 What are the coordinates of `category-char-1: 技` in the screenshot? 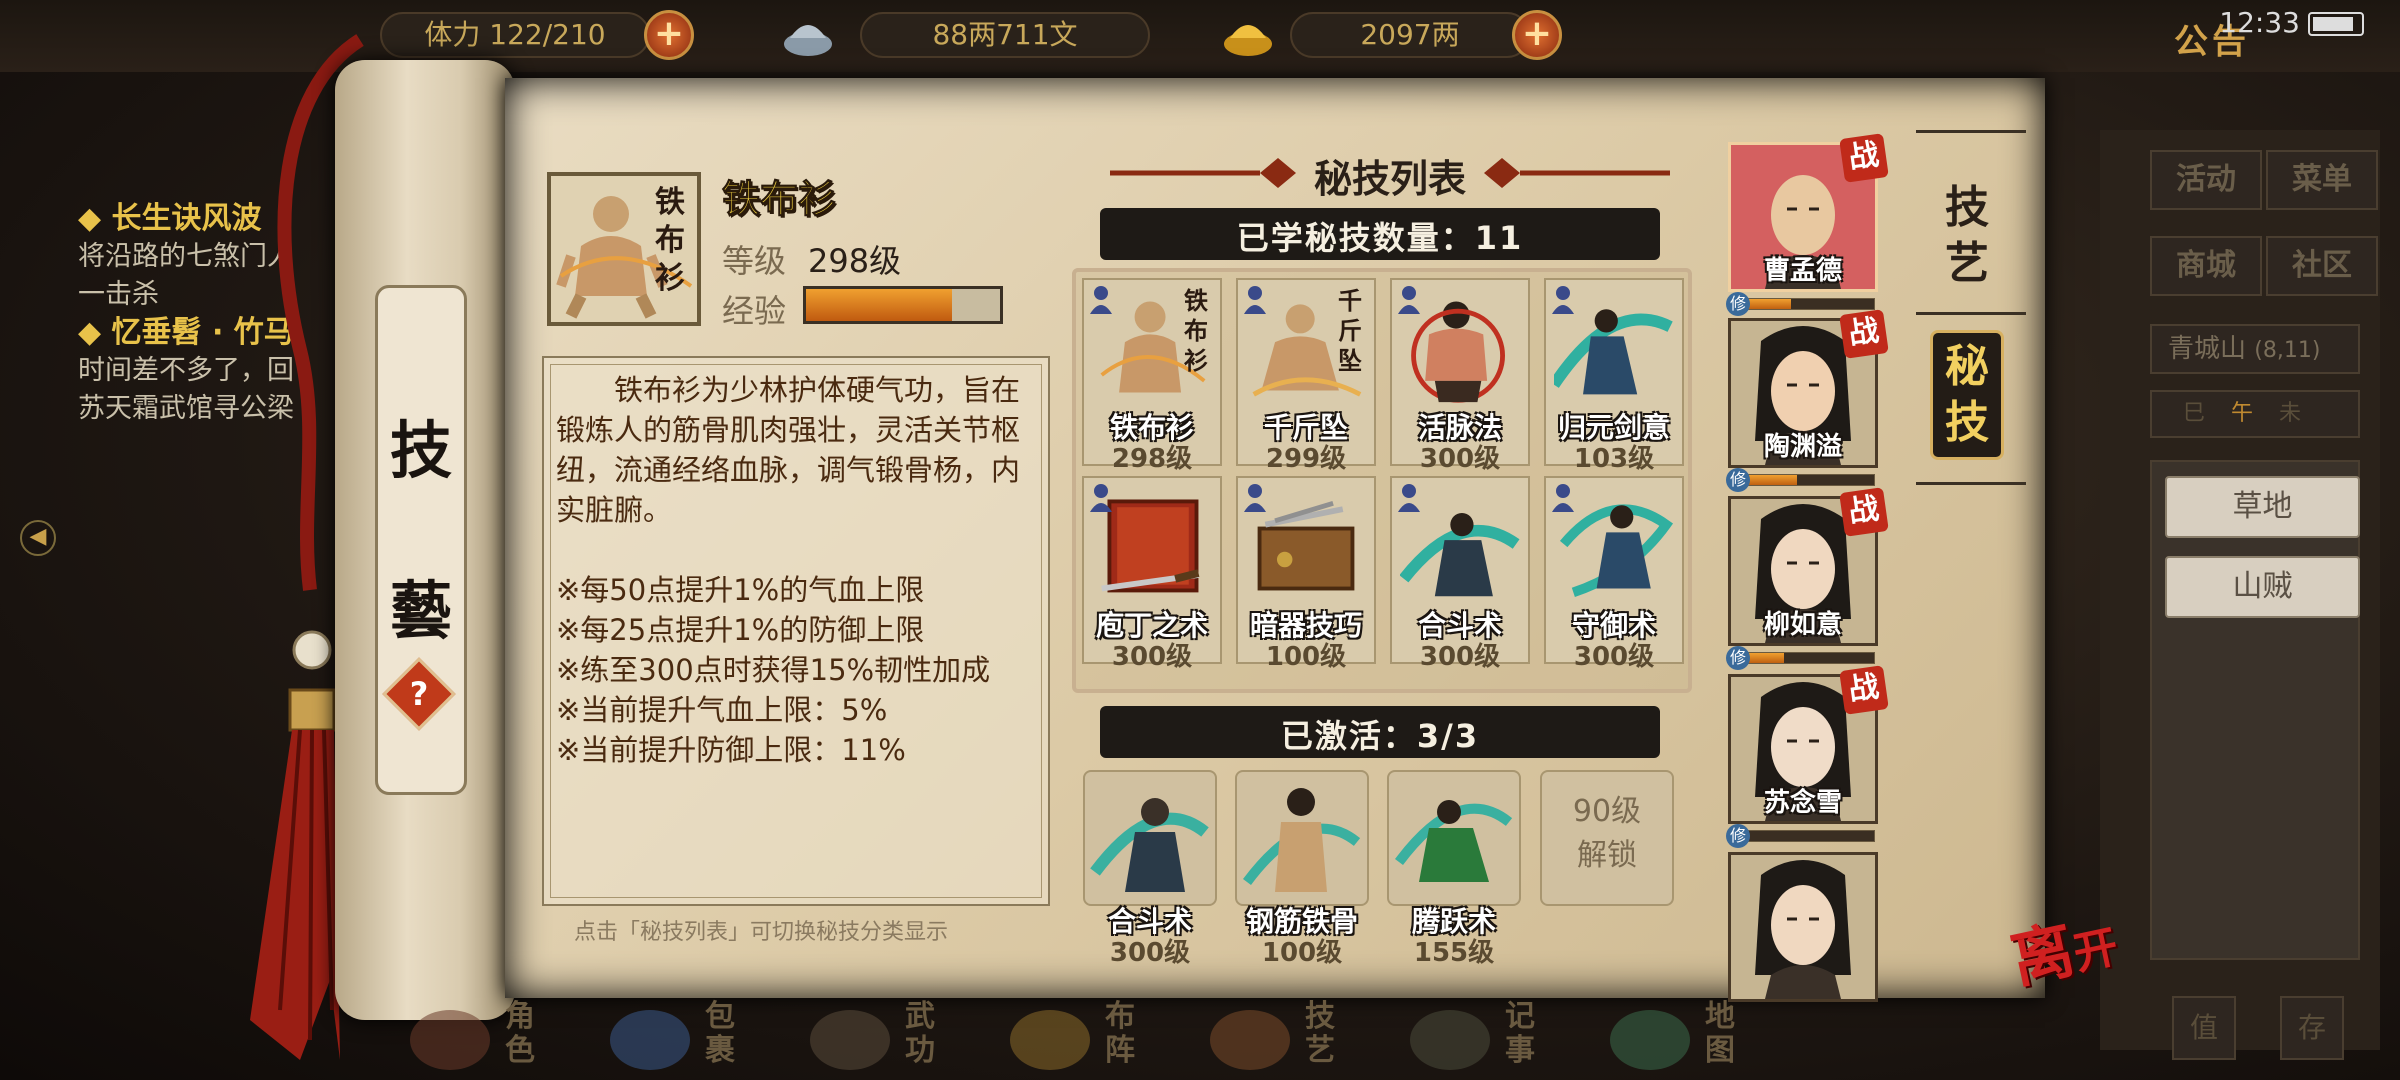 It's located at (420, 450).